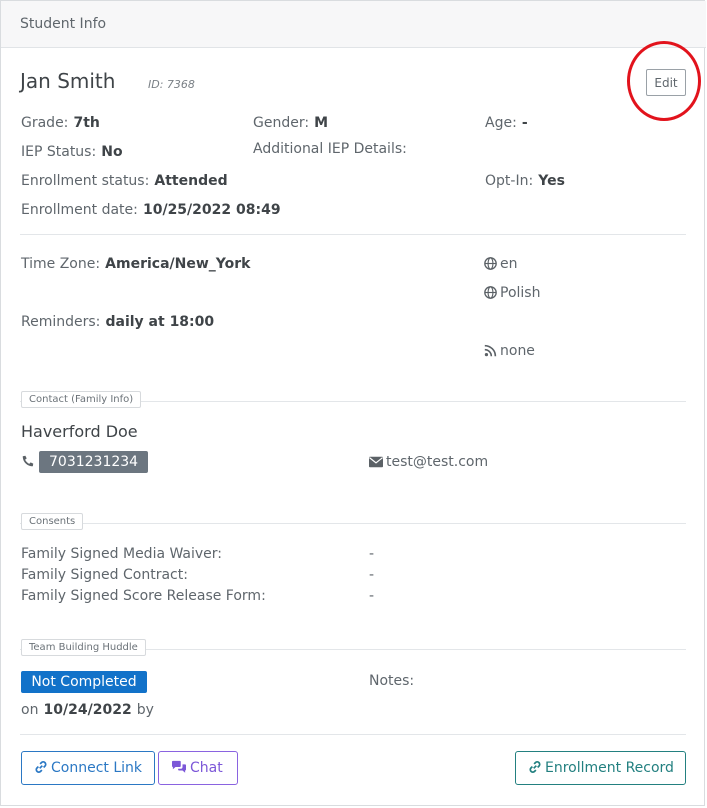 The height and width of the screenshot is (808, 707). I want to click on optin-field: Opt-In: Yes, so click(525, 179).